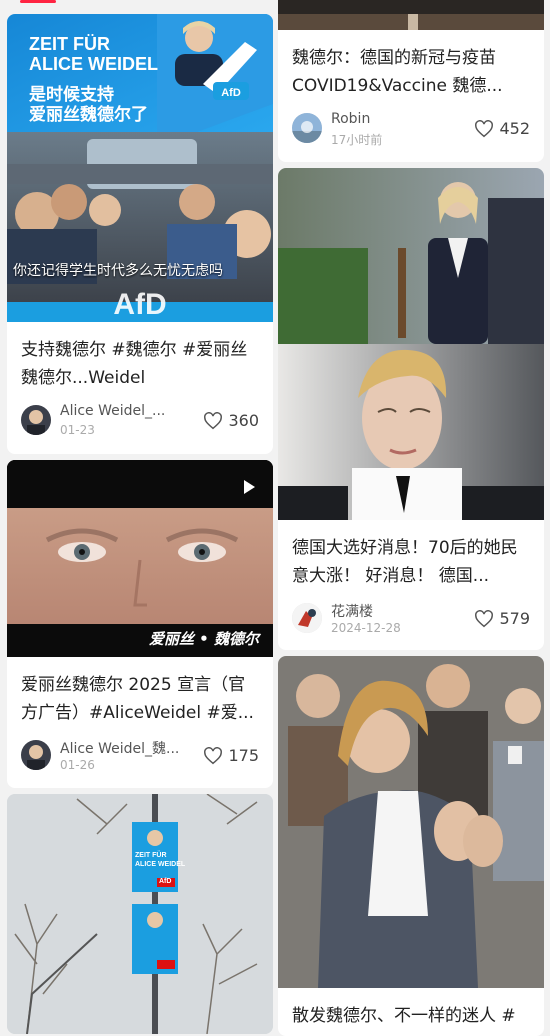 The width and height of the screenshot is (550, 1036). I want to click on post-date: 2024-12-28, so click(366, 628).